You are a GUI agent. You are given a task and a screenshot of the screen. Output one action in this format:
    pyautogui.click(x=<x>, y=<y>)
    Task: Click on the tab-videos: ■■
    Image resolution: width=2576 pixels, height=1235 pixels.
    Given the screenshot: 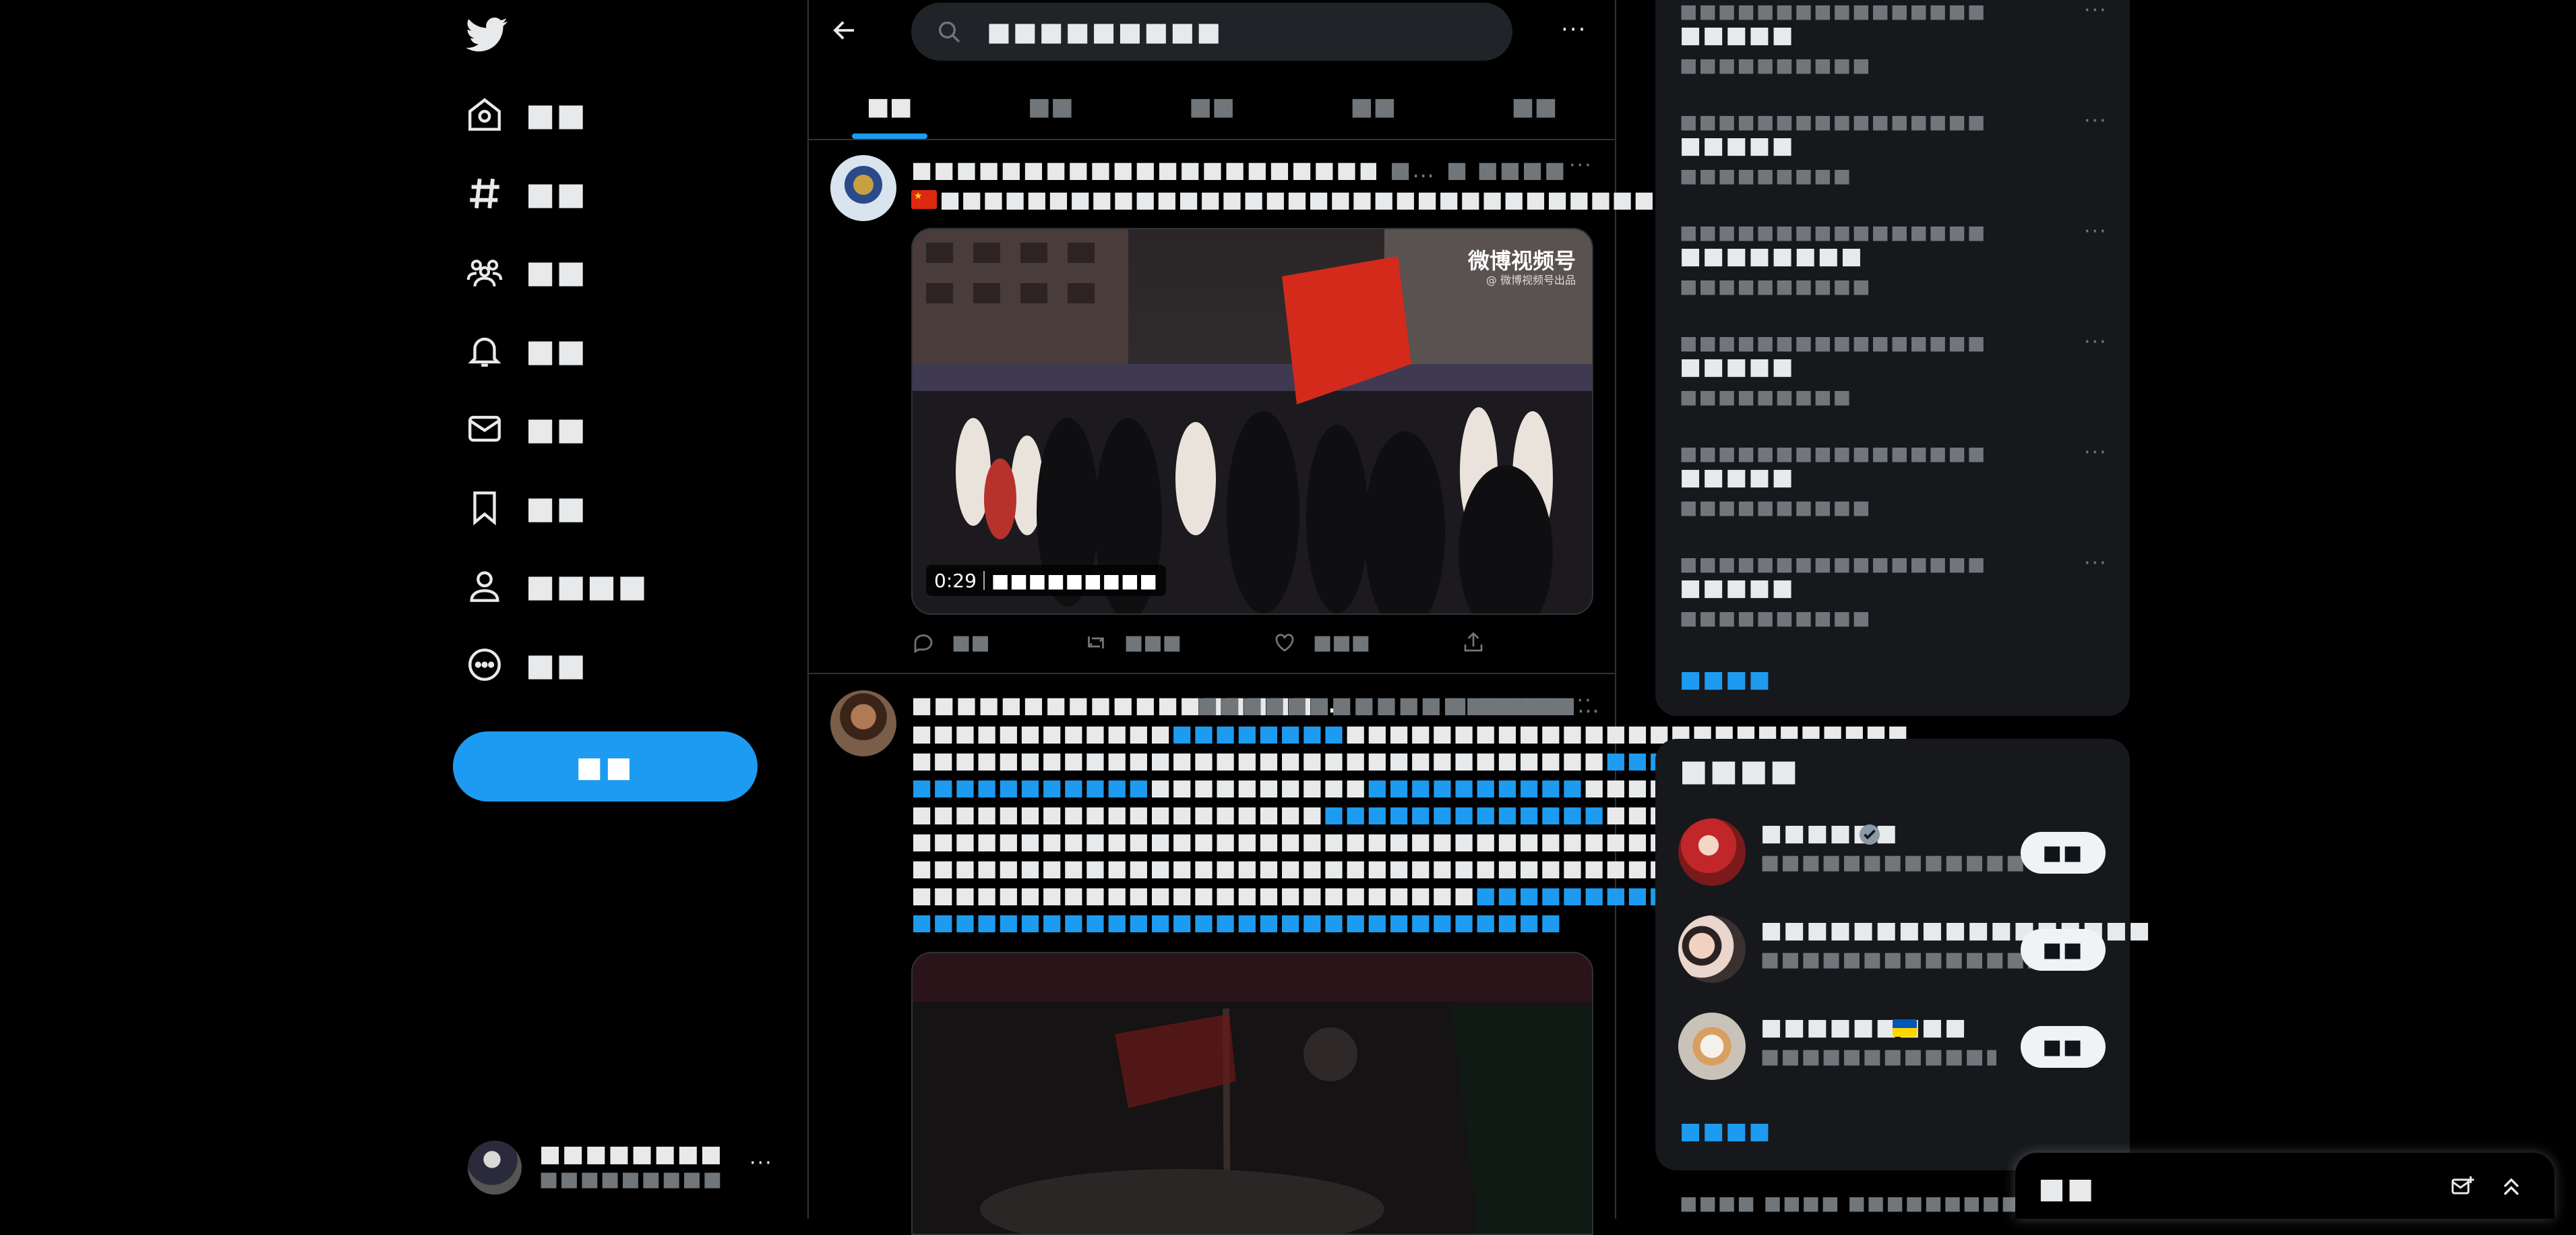 What is the action you would take?
    pyautogui.click(x=1534, y=106)
    